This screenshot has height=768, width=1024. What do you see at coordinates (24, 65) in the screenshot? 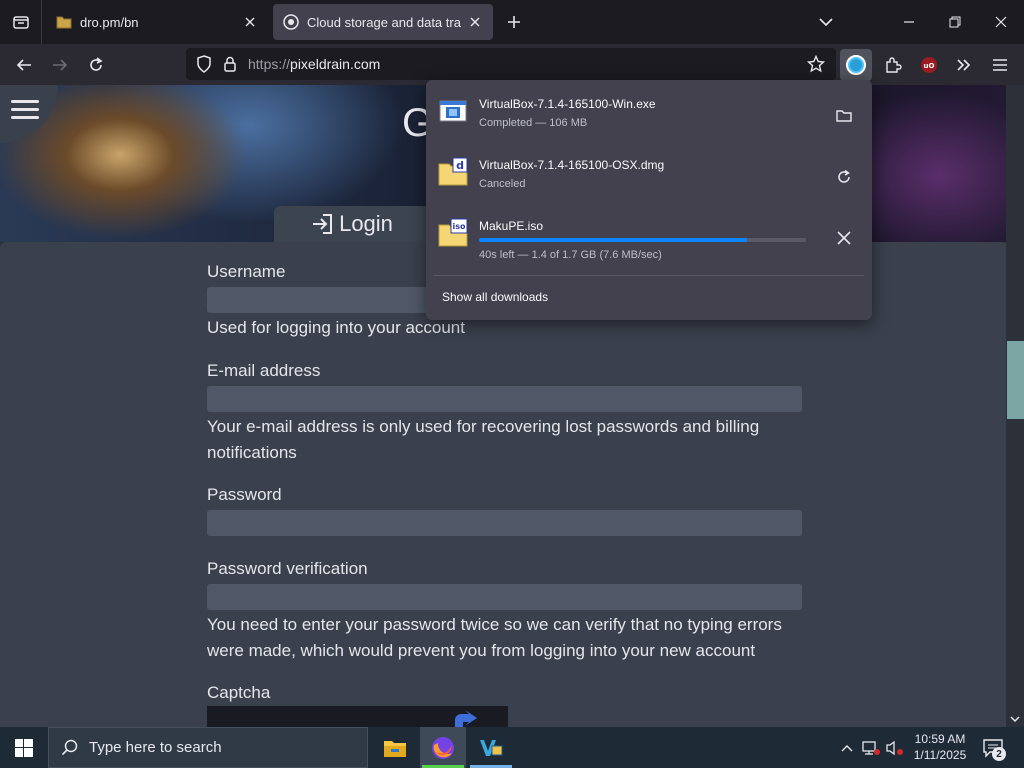
I see `back-button` at bounding box center [24, 65].